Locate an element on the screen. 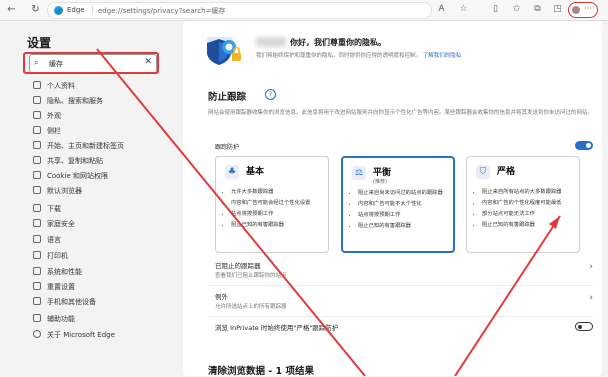 Image resolution: width=608 pixels, height=377 pixels. favorites-icon: ✩ is located at coordinates (516, 9).